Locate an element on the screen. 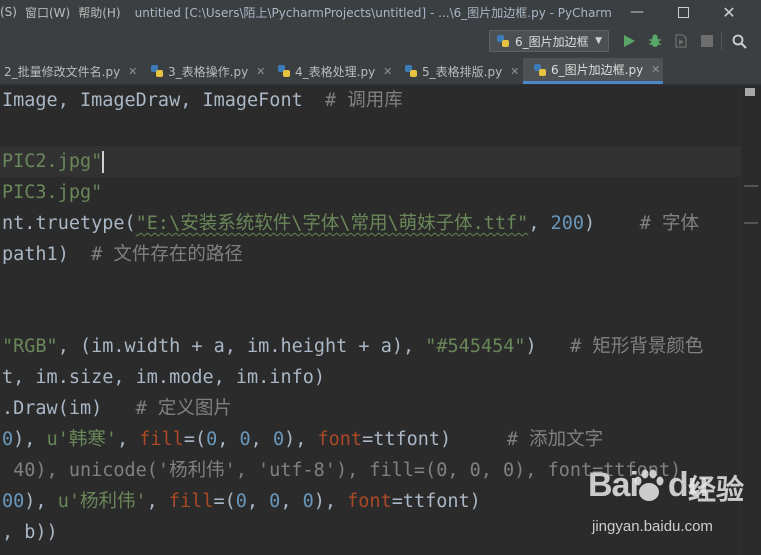  inspection-status-marker is located at coordinates (750, 92).